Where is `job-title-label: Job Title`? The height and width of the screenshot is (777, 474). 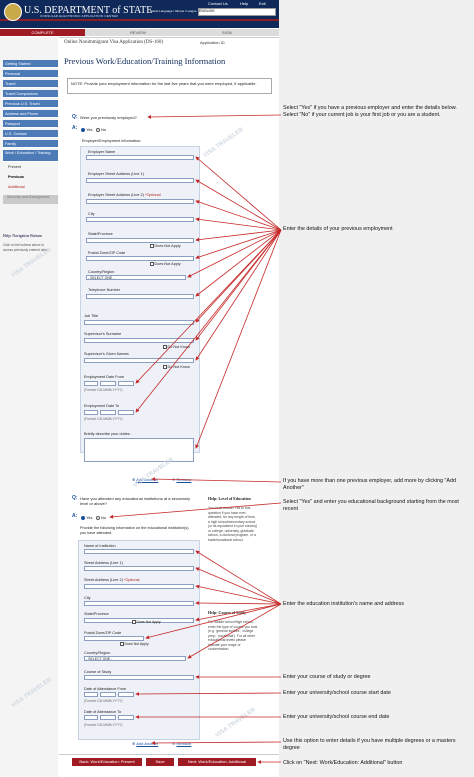 job-title-label: Job Title is located at coordinates (91, 316).